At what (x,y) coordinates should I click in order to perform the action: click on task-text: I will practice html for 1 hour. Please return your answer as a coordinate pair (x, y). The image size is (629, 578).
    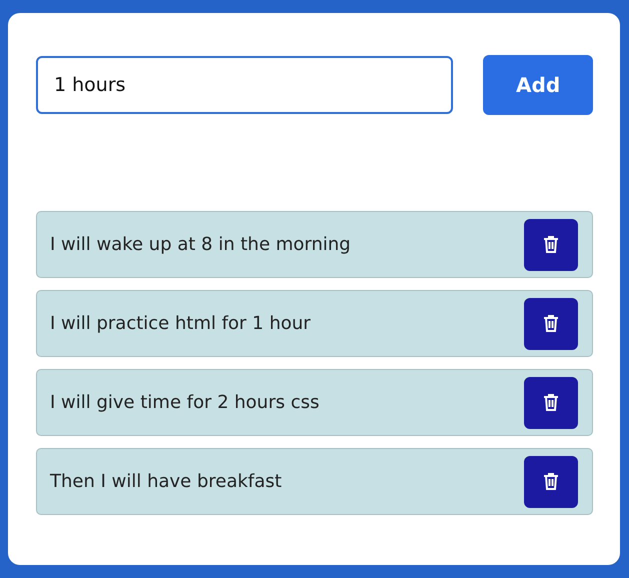
    Looking at the image, I should click on (180, 323).